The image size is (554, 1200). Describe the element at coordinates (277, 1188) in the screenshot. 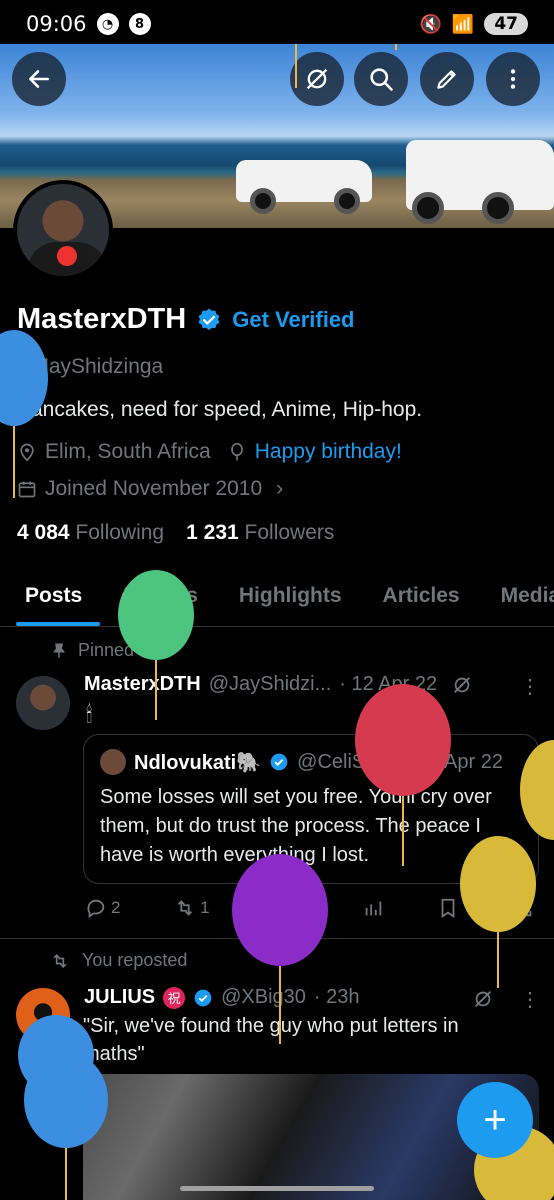

I see `home-indicator` at that location.